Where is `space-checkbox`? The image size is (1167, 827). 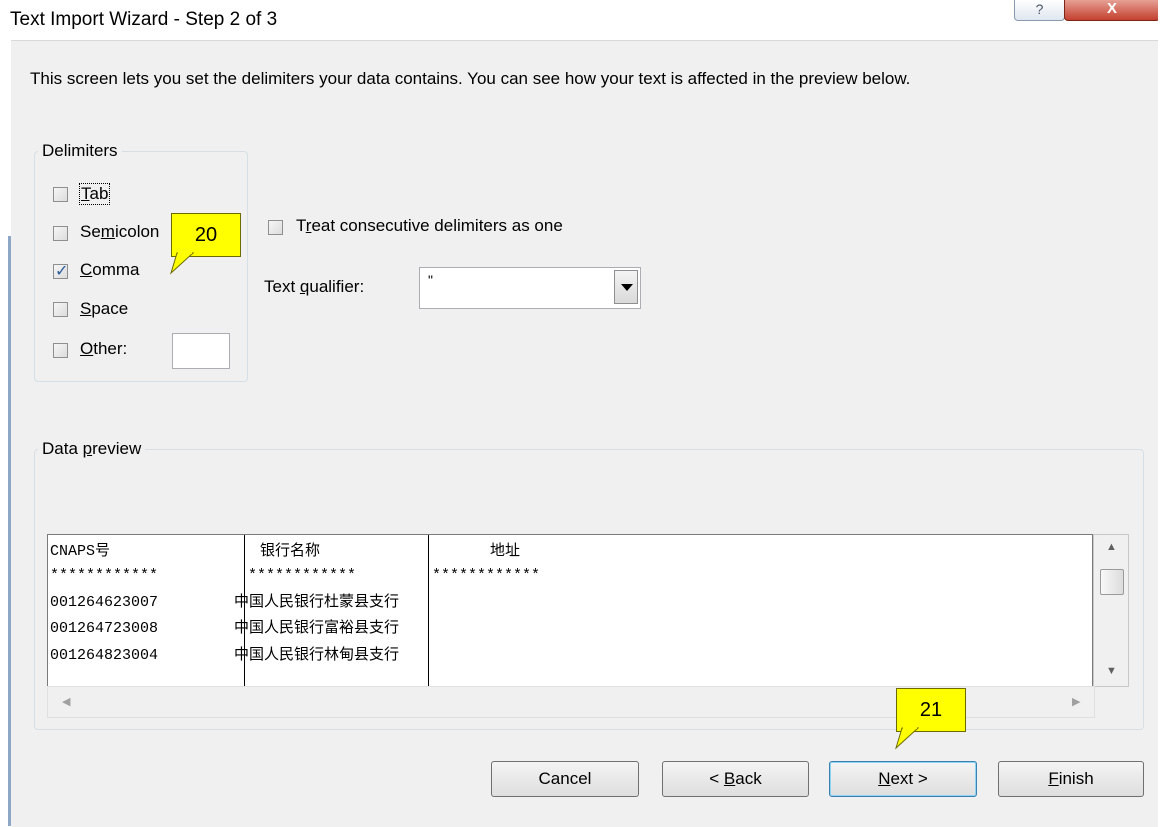 space-checkbox is located at coordinates (60, 309).